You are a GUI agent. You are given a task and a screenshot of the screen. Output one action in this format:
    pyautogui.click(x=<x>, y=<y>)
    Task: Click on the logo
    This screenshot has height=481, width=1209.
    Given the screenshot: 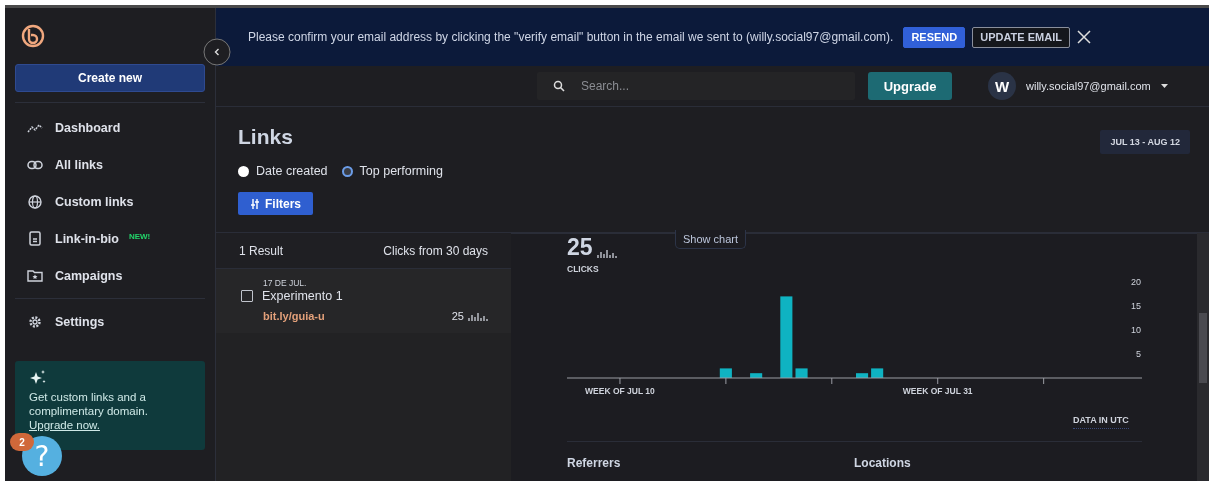 What is the action you would take?
    pyautogui.click(x=33, y=36)
    